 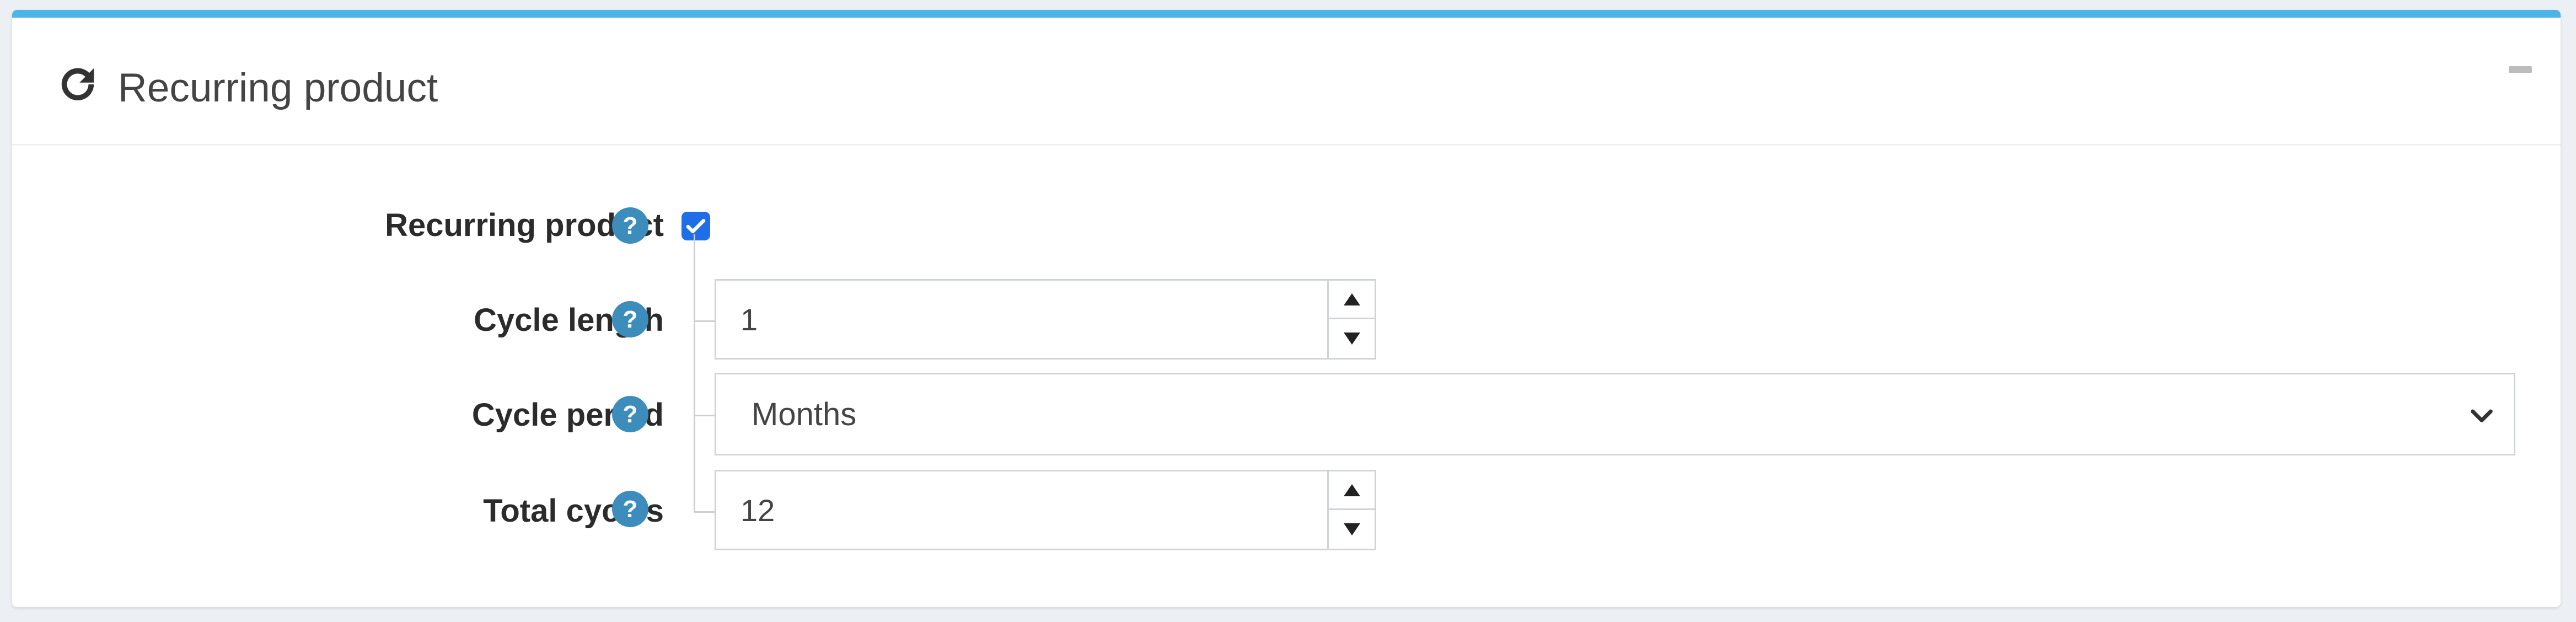 What do you see at coordinates (757, 511) in the screenshot?
I see `total-cycles-value: 12` at bounding box center [757, 511].